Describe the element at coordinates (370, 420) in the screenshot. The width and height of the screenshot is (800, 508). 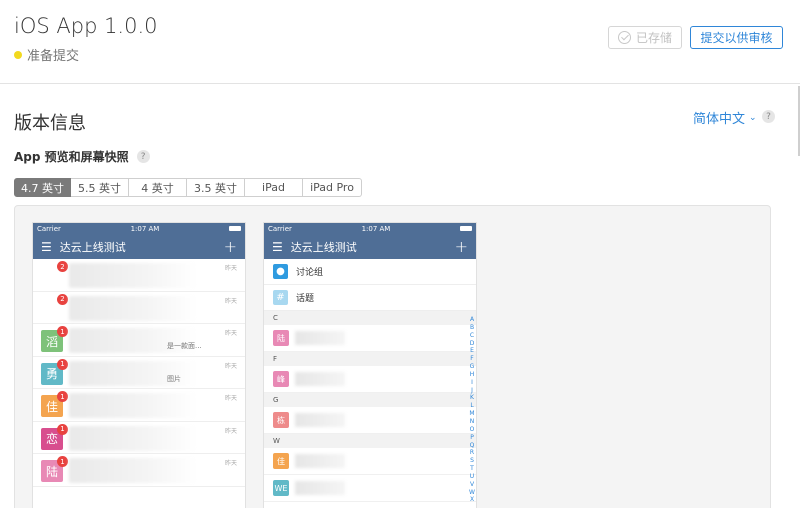
I see `contact-row: 栋` at that location.